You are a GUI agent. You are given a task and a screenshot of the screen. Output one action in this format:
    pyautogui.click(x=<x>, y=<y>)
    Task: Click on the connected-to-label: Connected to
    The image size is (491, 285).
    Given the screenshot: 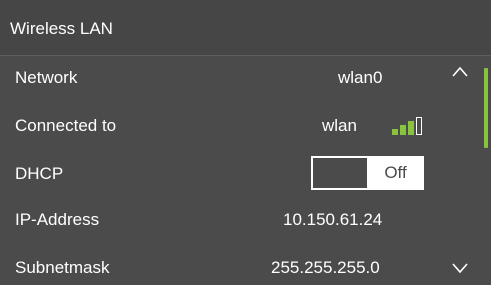 What is the action you would take?
    pyautogui.click(x=66, y=125)
    